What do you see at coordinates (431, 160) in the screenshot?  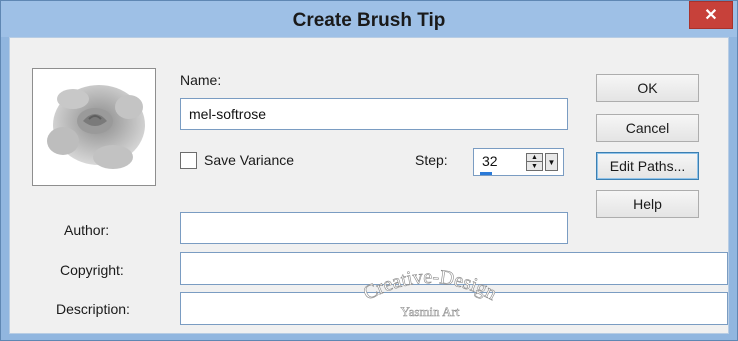 I see `step-label: Step:` at bounding box center [431, 160].